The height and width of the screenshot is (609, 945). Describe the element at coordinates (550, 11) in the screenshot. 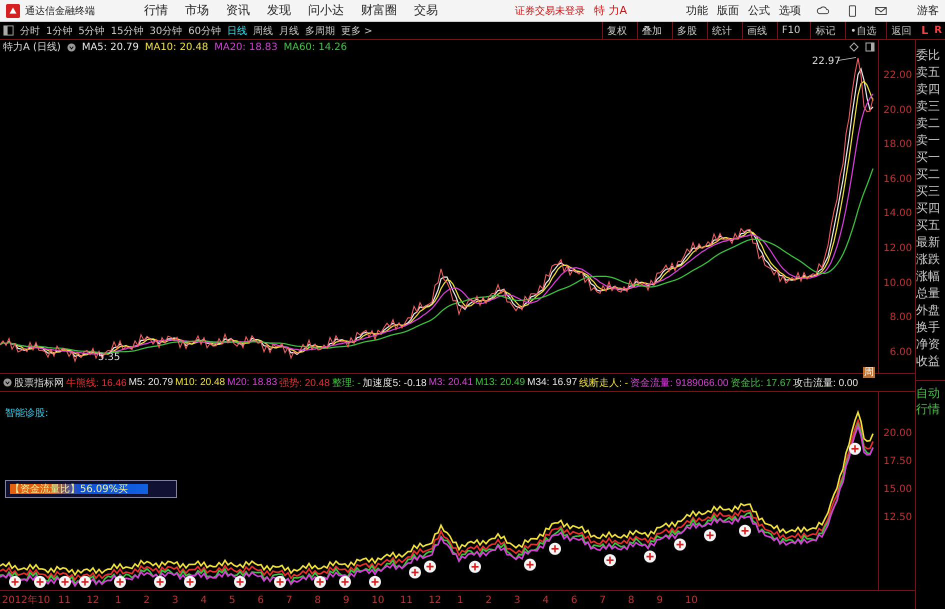

I see `login-status: 证券交易未登录` at that location.